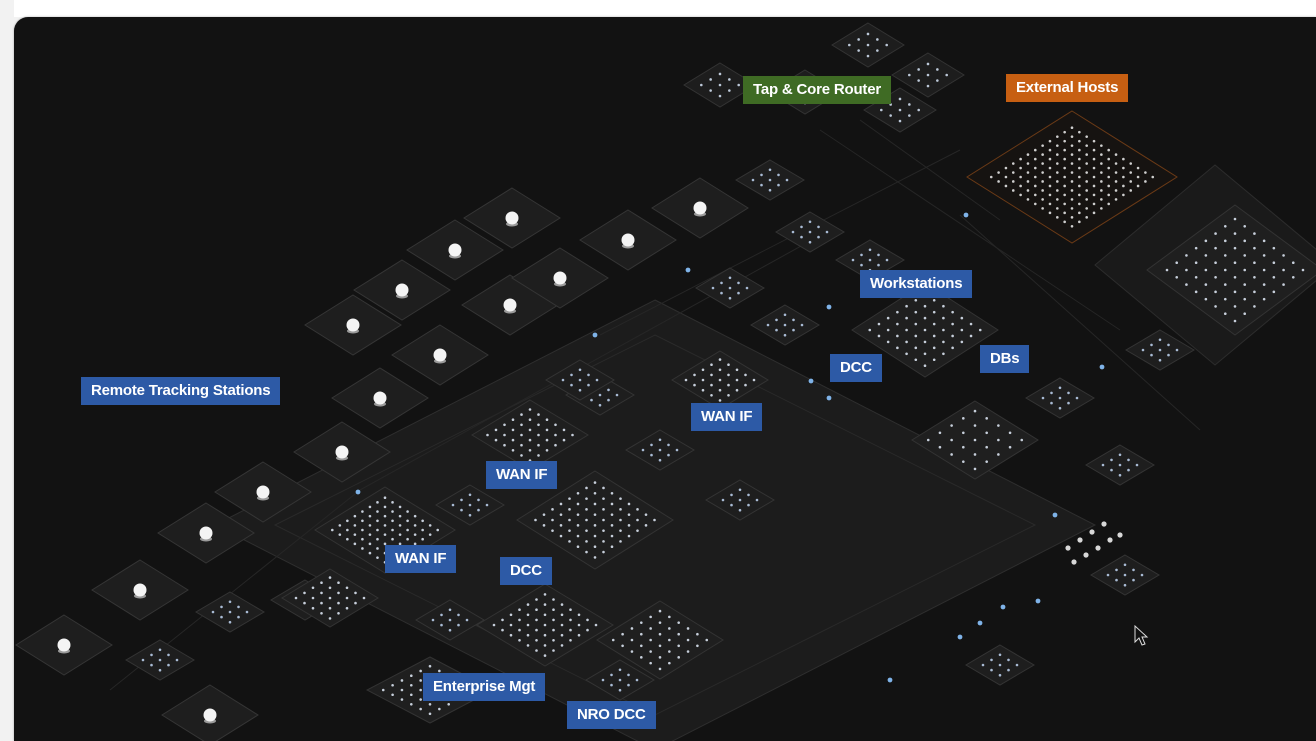  I want to click on label-wan-if-left: WAN IF, so click(522, 475).